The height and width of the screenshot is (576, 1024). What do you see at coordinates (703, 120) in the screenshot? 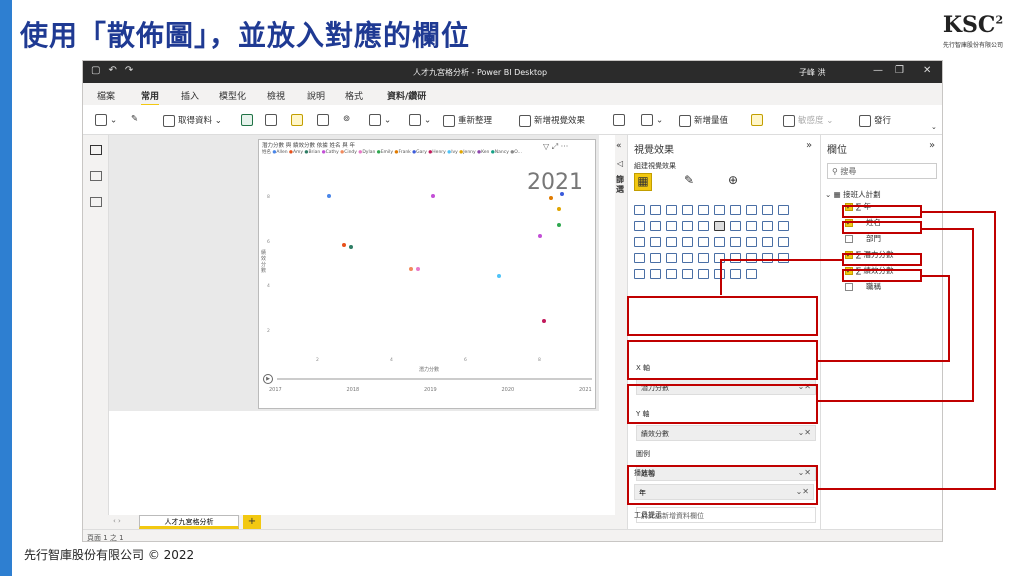
I see `new-measure-button: 新增量值` at bounding box center [703, 120].